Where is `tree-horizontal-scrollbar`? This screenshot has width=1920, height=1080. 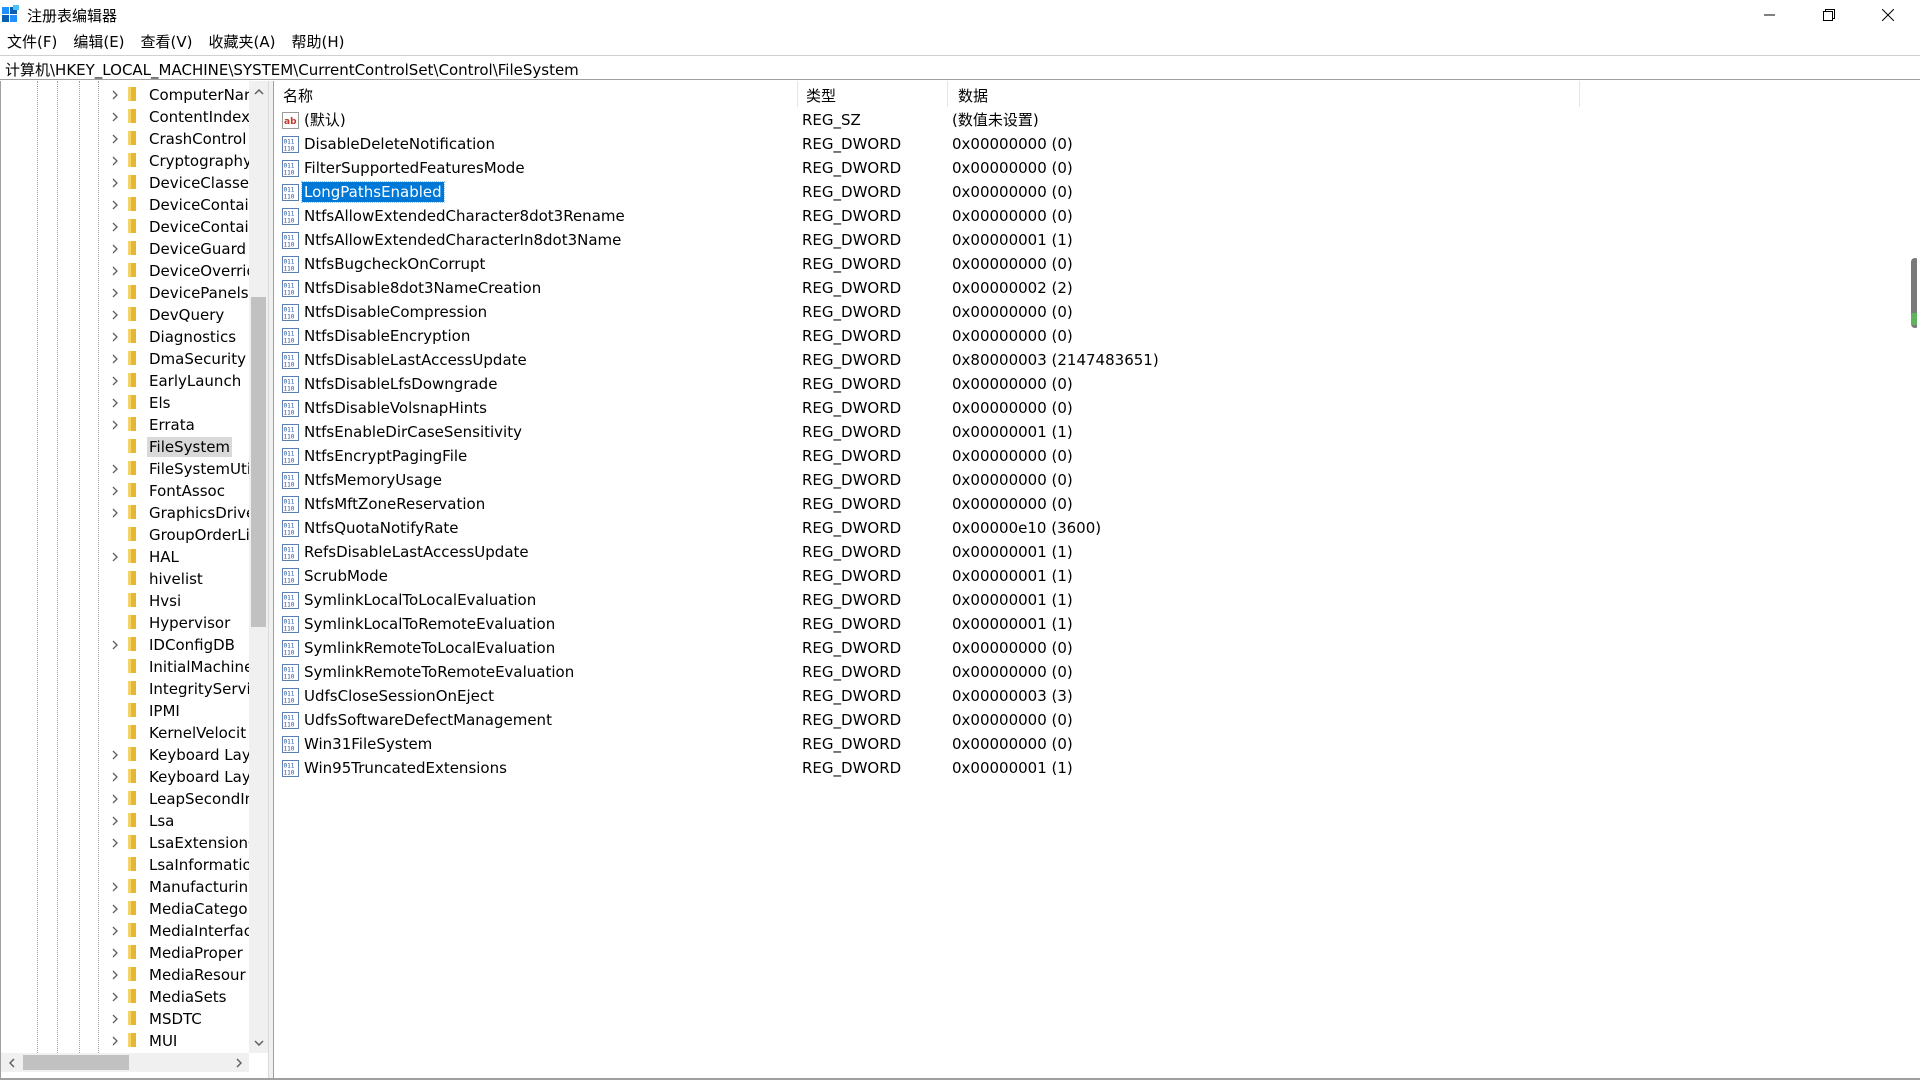
tree-horizontal-scrollbar is located at coordinates (125, 1062).